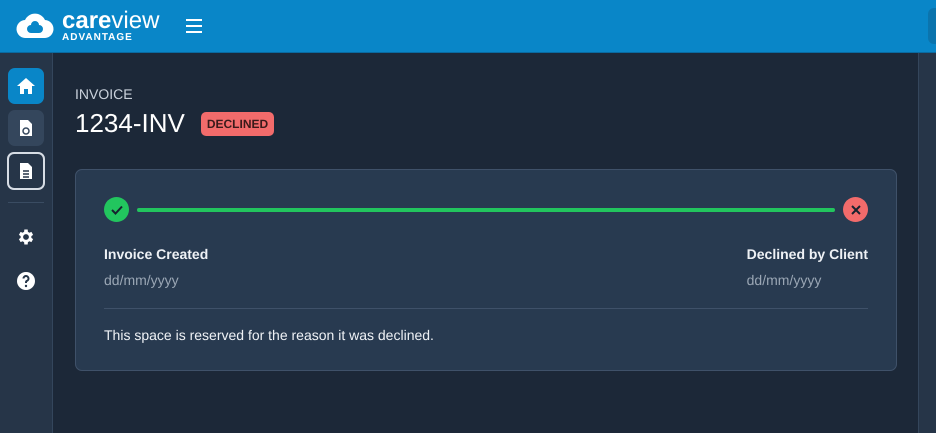 The width and height of the screenshot is (936, 433). I want to click on home-icon, so click(26, 86).